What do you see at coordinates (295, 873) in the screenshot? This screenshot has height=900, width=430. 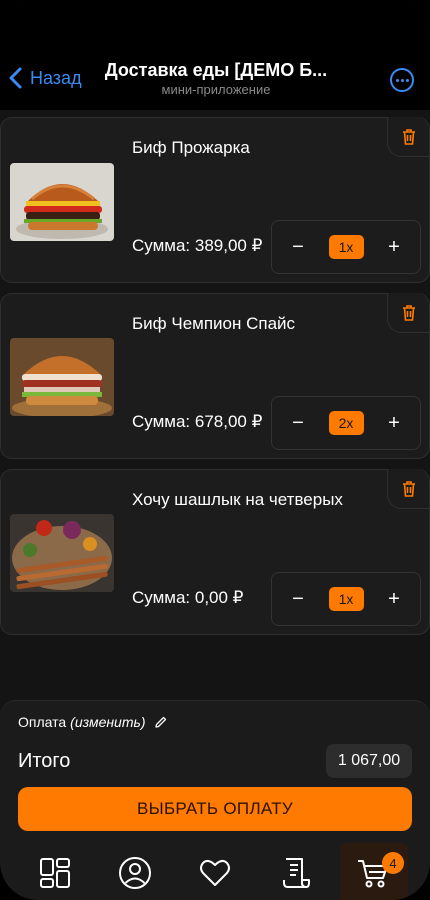 I see `receipt-icon` at bounding box center [295, 873].